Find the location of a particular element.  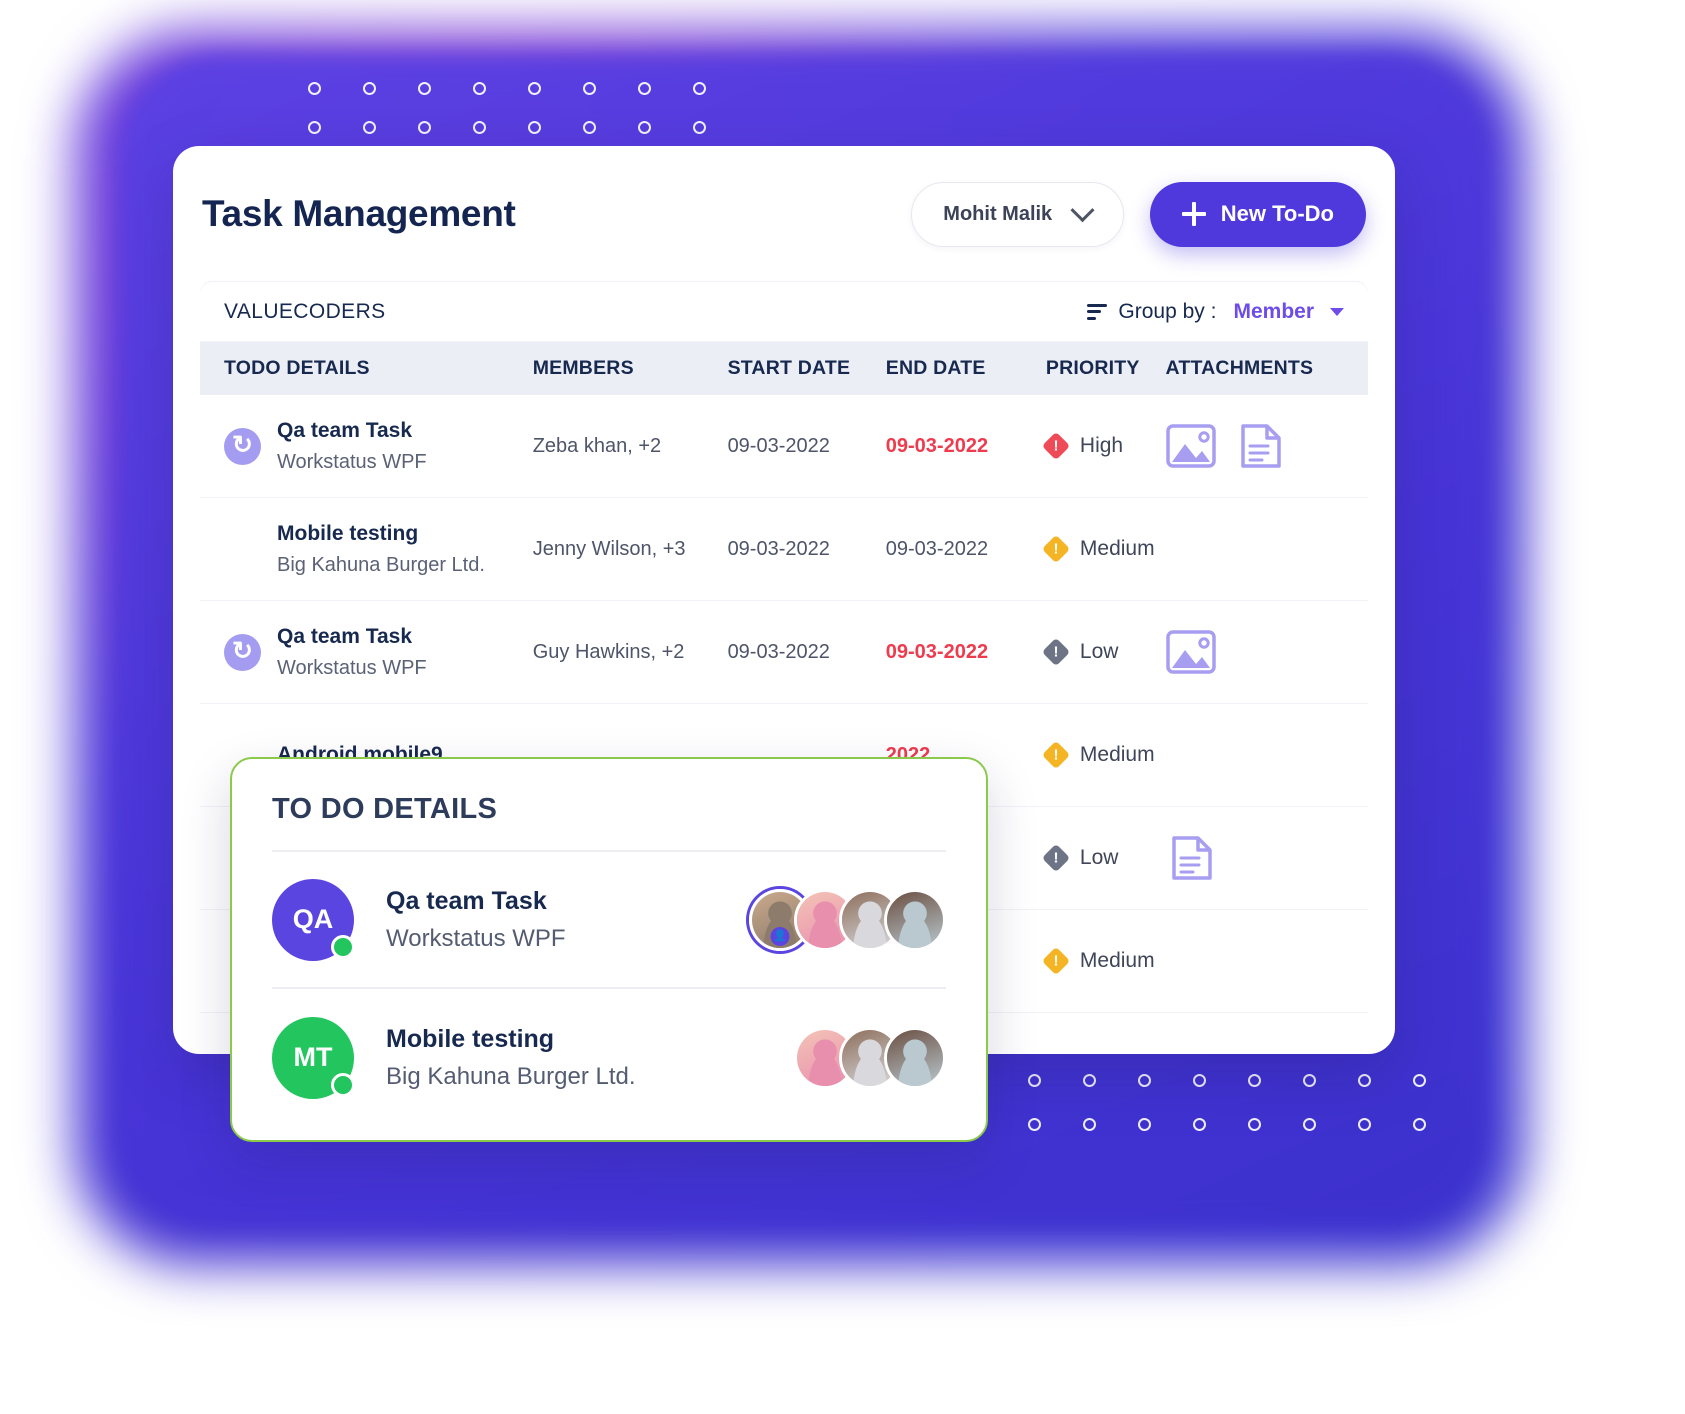

task-initials-badge: MT is located at coordinates (313, 1057).